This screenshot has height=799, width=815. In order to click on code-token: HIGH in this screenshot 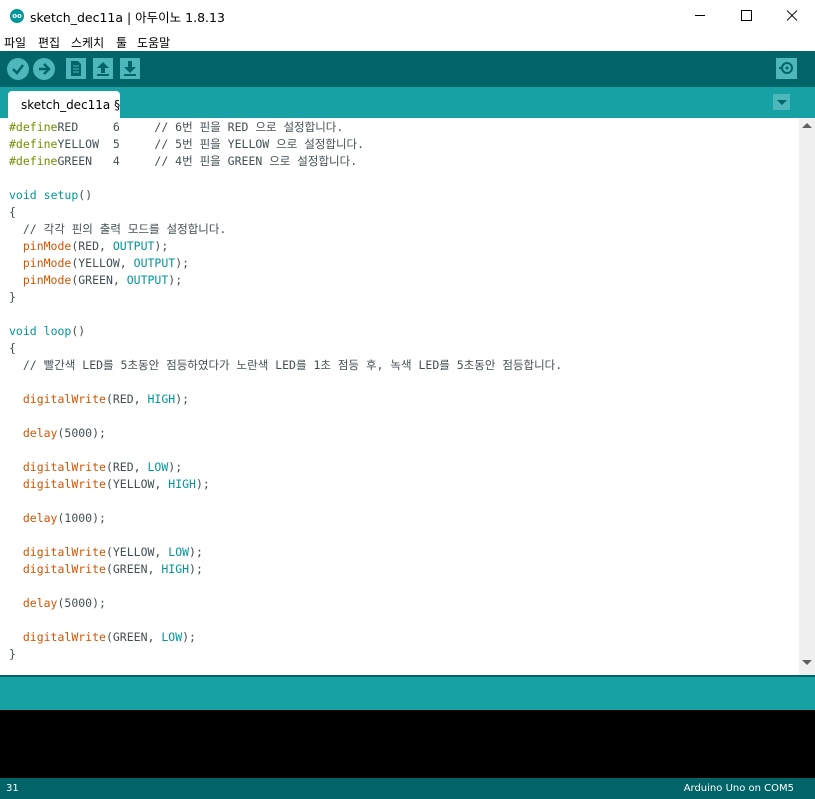, I will do `click(182, 484)`.